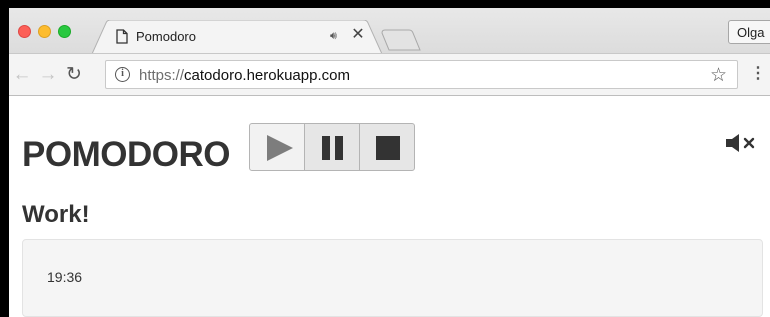 The height and width of the screenshot is (317, 770). Describe the element at coordinates (742, 143) in the screenshot. I see `speaker-muted-icon` at that location.